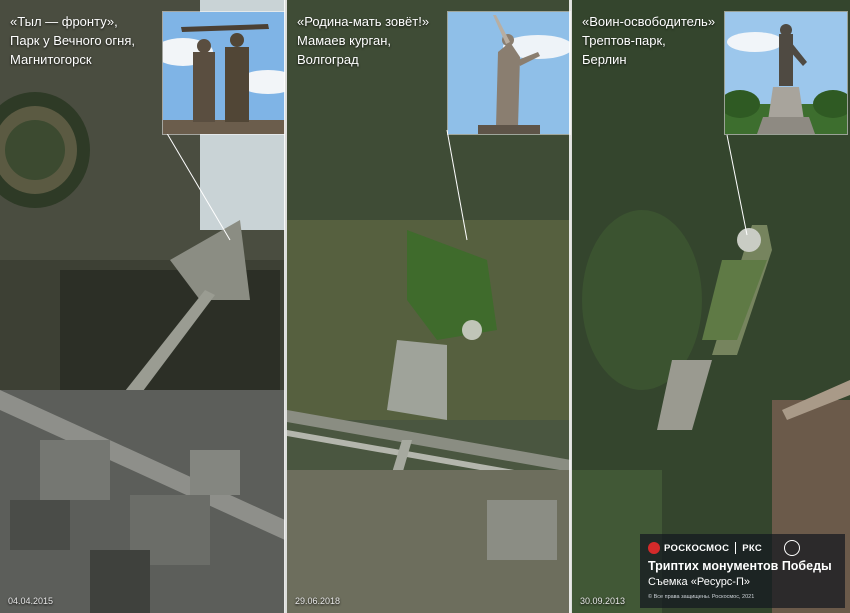 The height and width of the screenshot is (613, 850). Describe the element at coordinates (509, 73) in the screenshot. I see `monument-photo-volgograd` at that location.